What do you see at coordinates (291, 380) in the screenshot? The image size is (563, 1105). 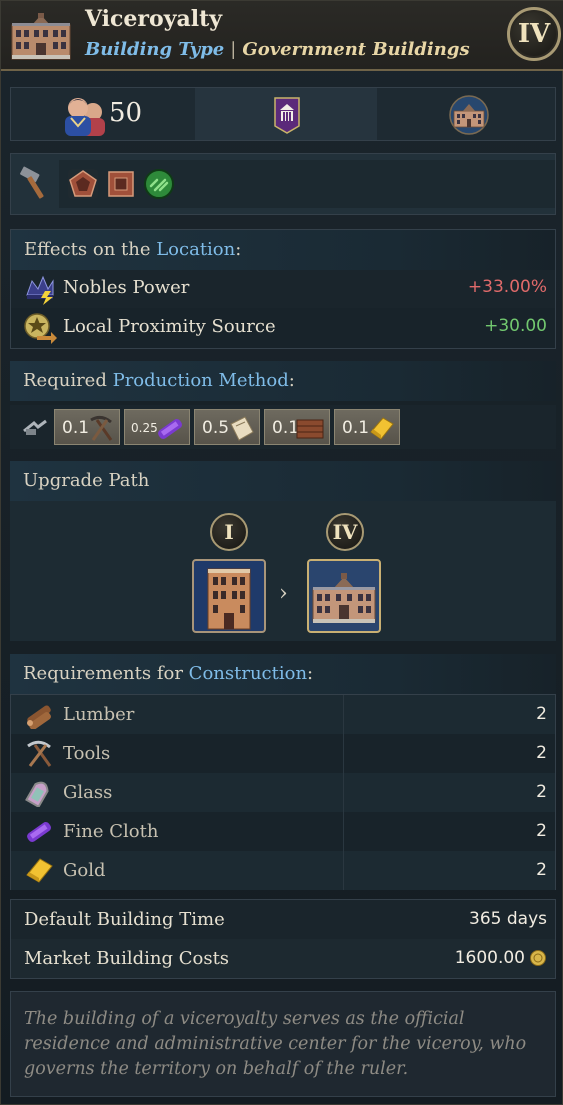 I see `production-heading-suffix: :` at bounding box center [291, 380].